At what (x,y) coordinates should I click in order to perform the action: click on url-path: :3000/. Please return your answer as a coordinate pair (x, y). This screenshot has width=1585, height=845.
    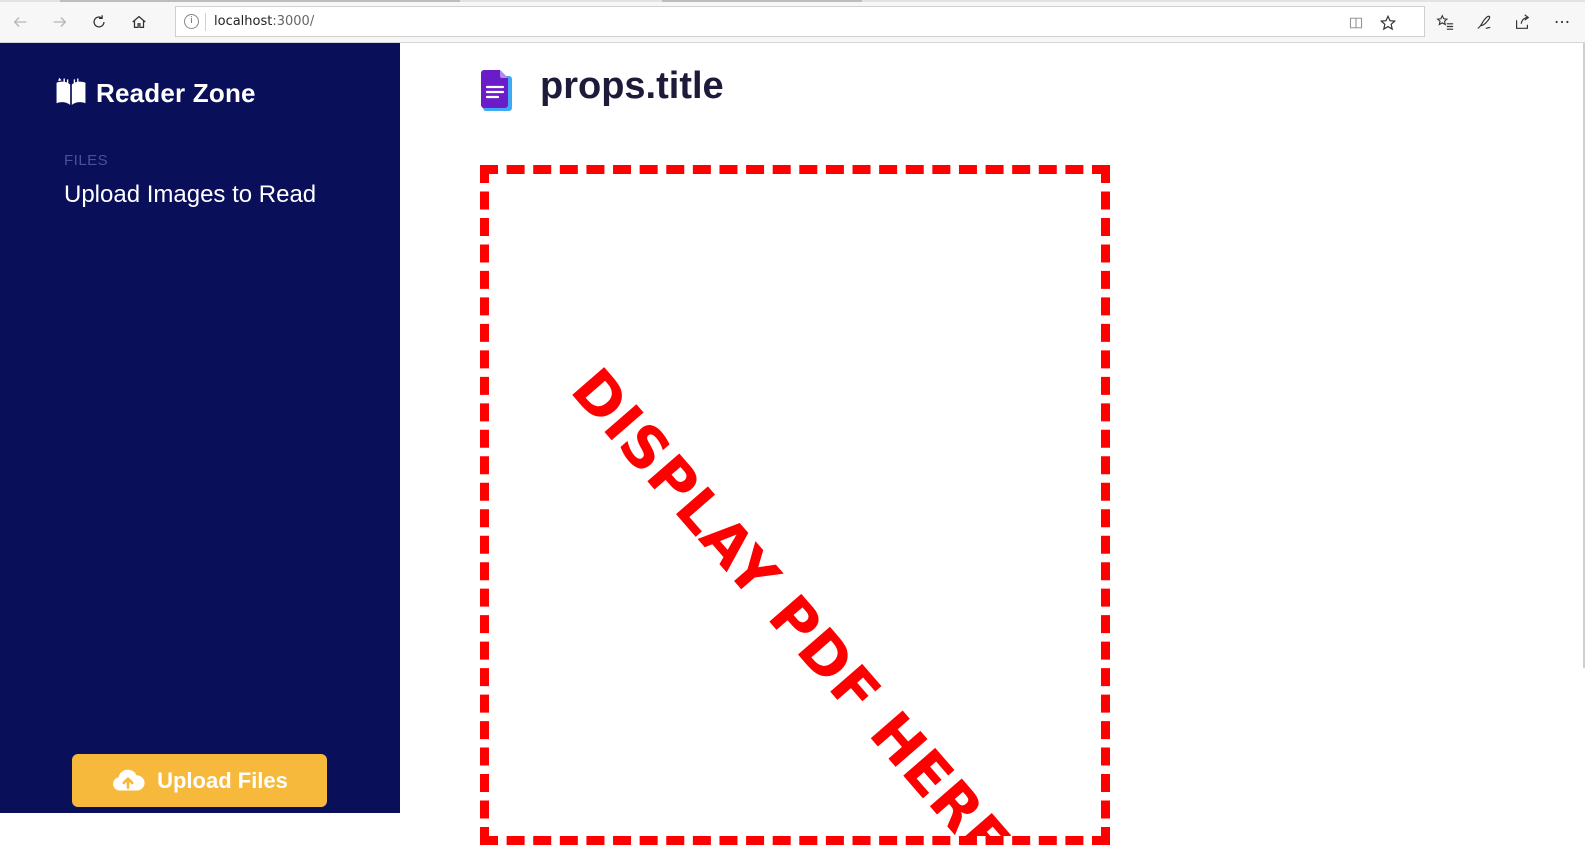
    Looking at the image, I should click on (293, 21).